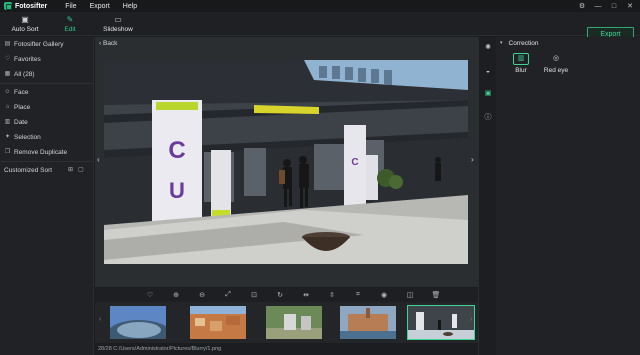  Describe the element at coordinates (27, 59) in the screenshot. I see `sidebar-item-label: Favorites` at that location.